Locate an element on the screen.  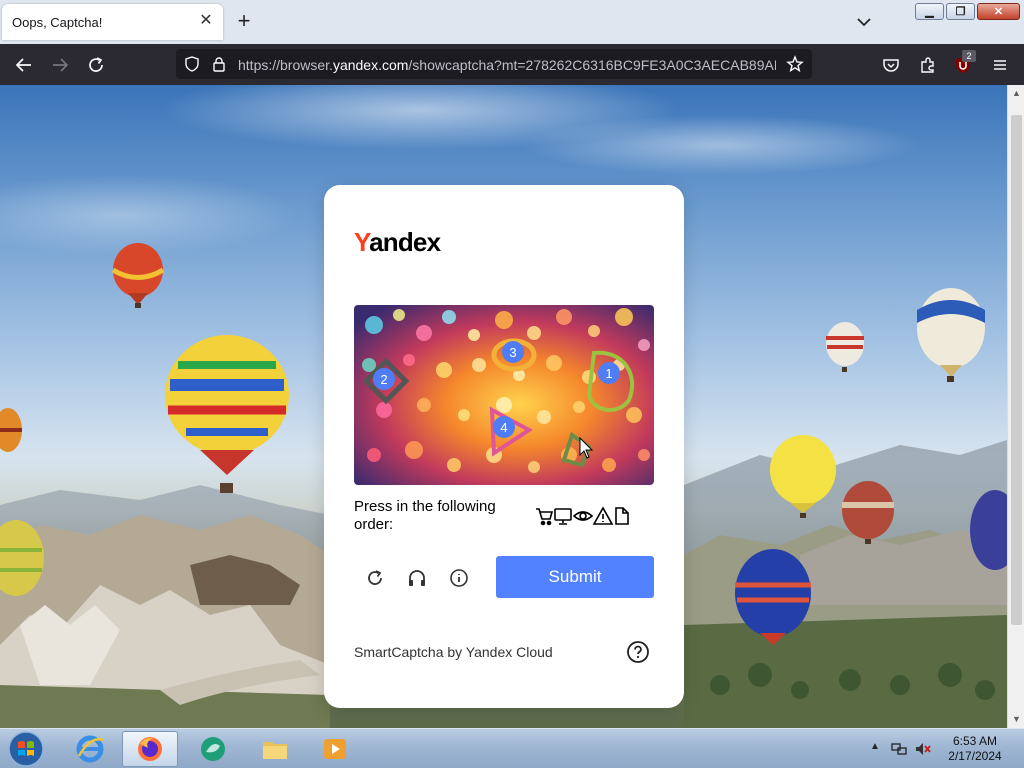
taskbar-firefox is located at coordinates (150, 749).